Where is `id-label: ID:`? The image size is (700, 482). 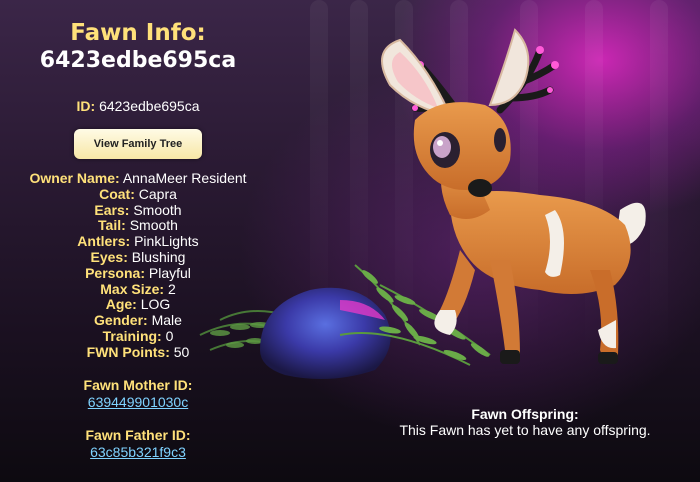
id-label: ID: is located at coordinates (86, 106).